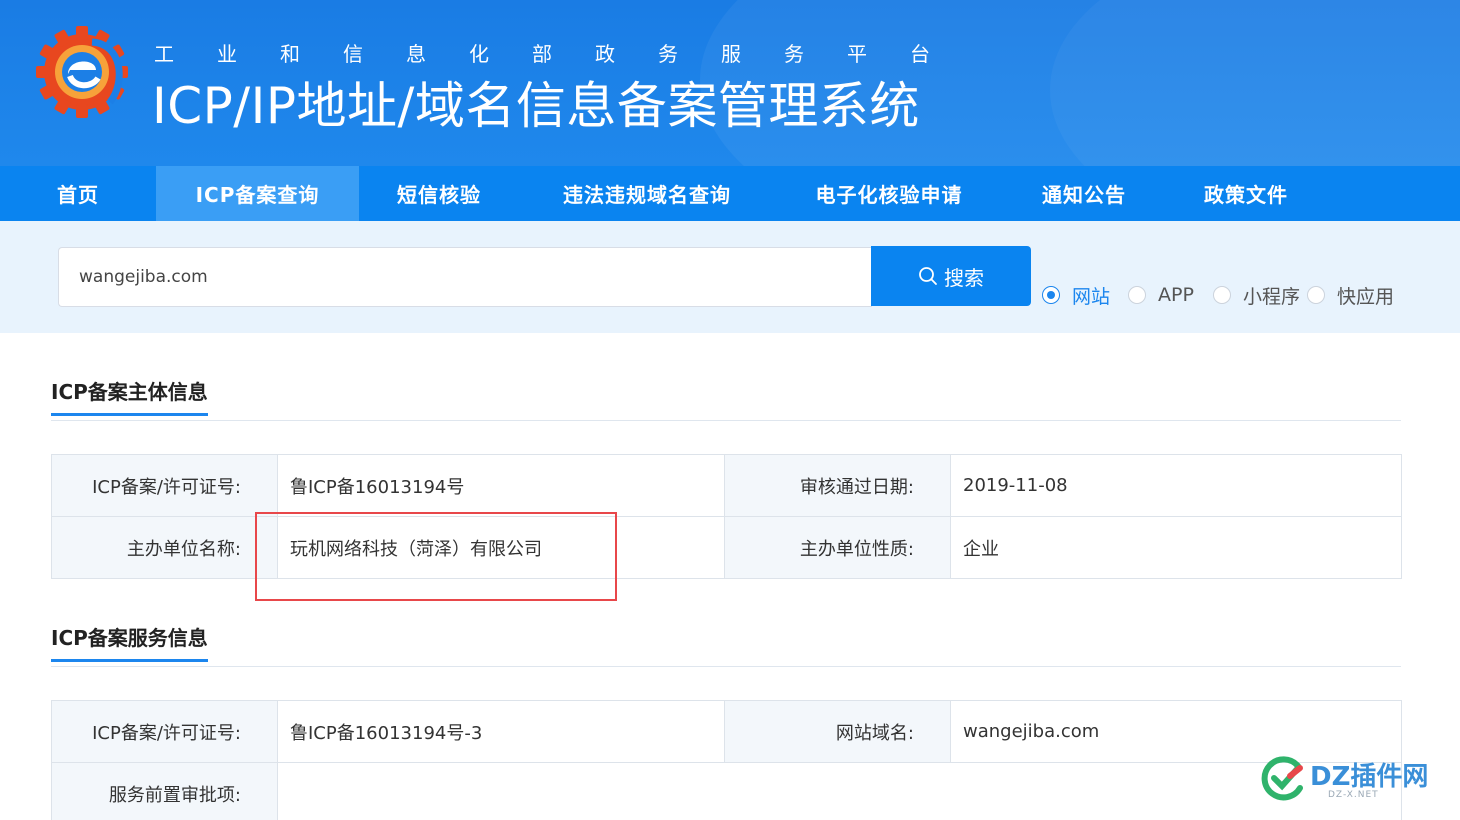 The image size is (1460, 820). What do you see at coordinates (1176, 295) in the screenshot?
I see `radio-label: APP` at bounding box center [1176, 295].